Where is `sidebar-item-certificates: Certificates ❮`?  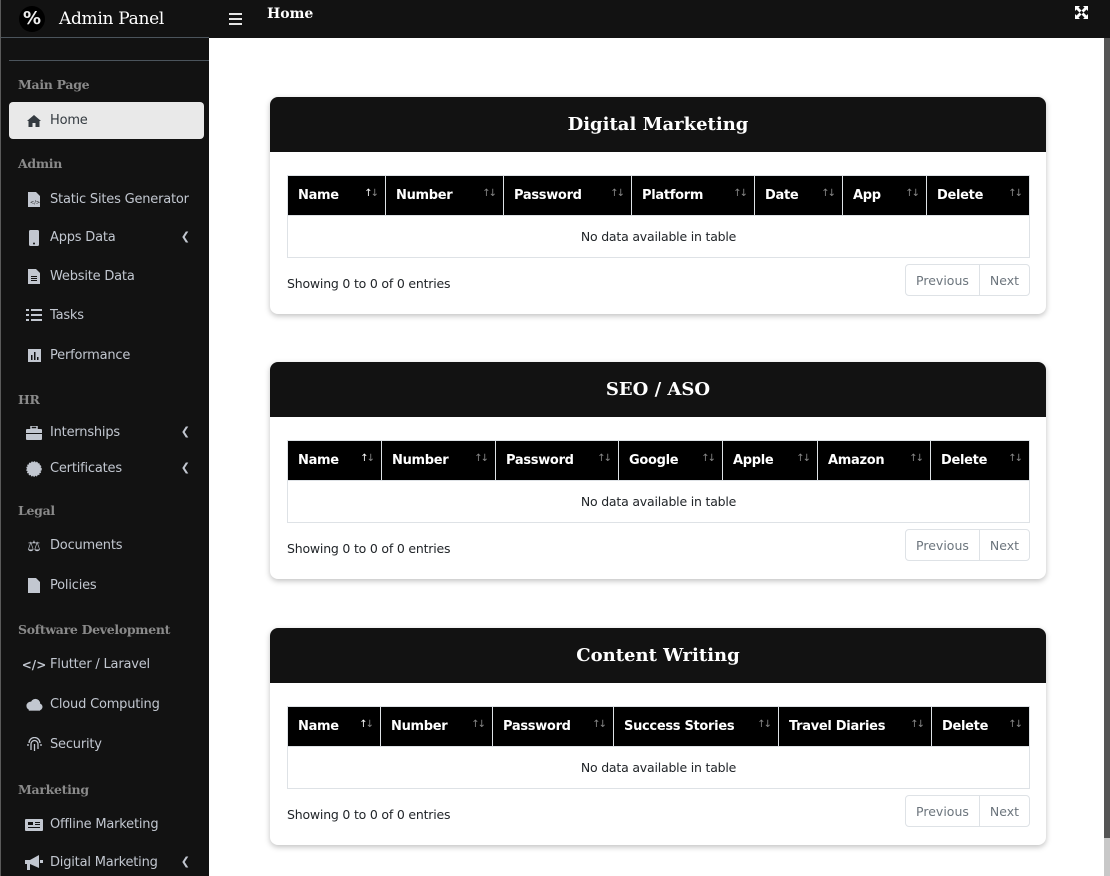 sidebar-item-certificates: Certificates ❮ is located at coordinates (106, 468).